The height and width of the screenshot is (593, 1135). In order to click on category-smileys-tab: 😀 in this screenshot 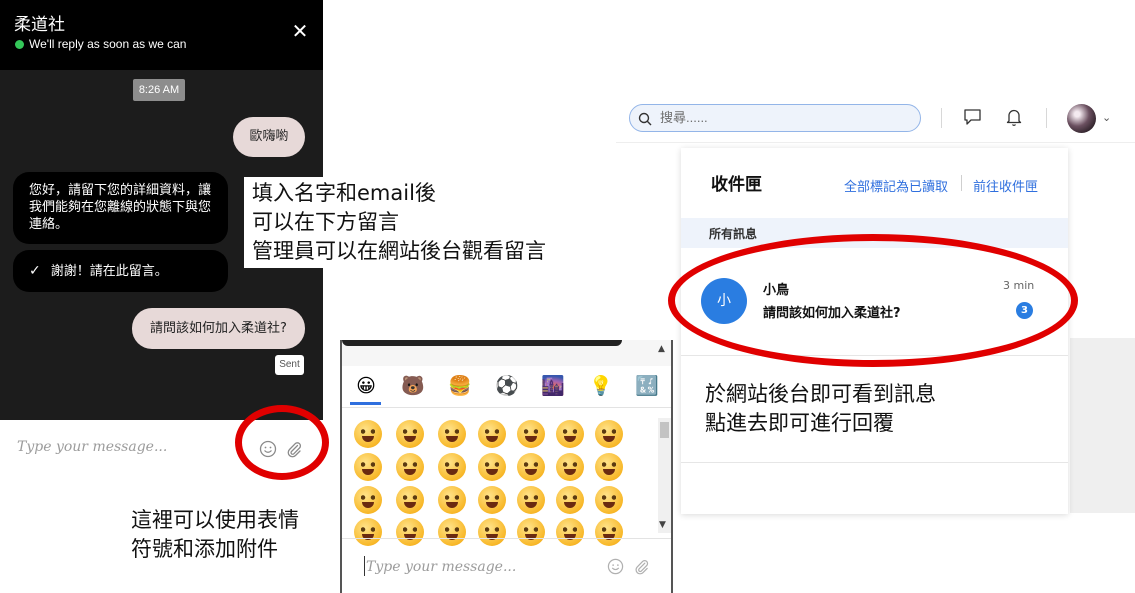, I will do `click(366, 386)`.